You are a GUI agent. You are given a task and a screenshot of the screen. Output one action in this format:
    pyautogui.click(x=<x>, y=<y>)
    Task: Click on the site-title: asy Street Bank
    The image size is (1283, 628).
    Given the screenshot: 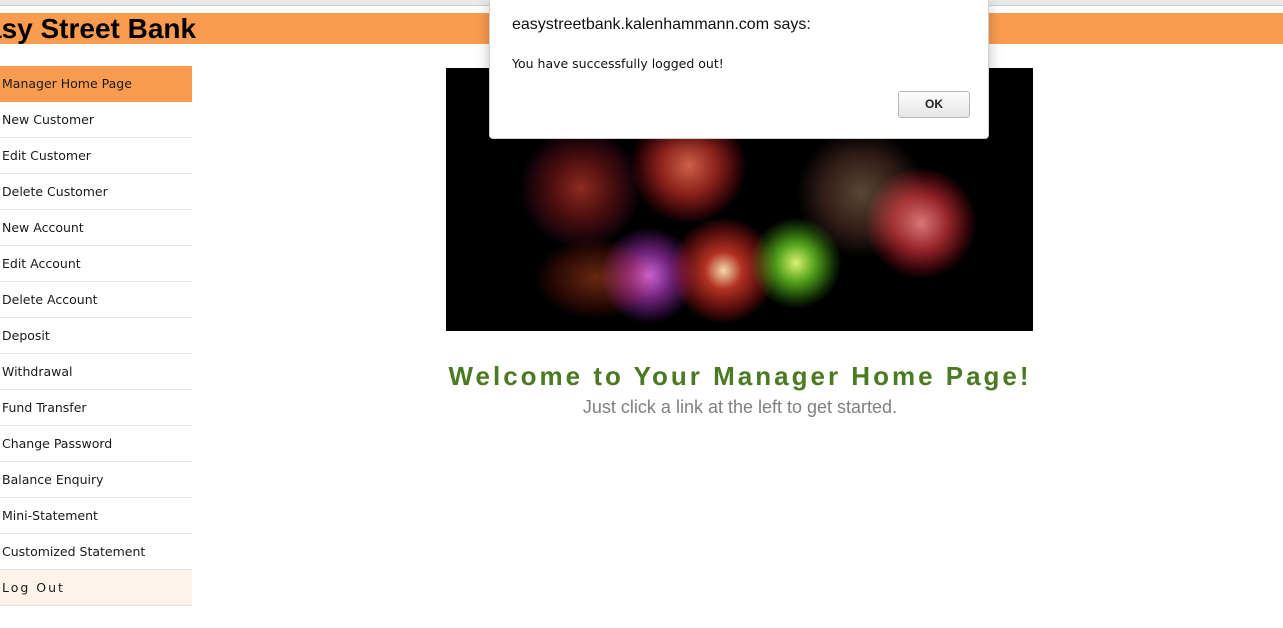 What is the action you would take?
    pyautogui.click(x=98, y=28)
    